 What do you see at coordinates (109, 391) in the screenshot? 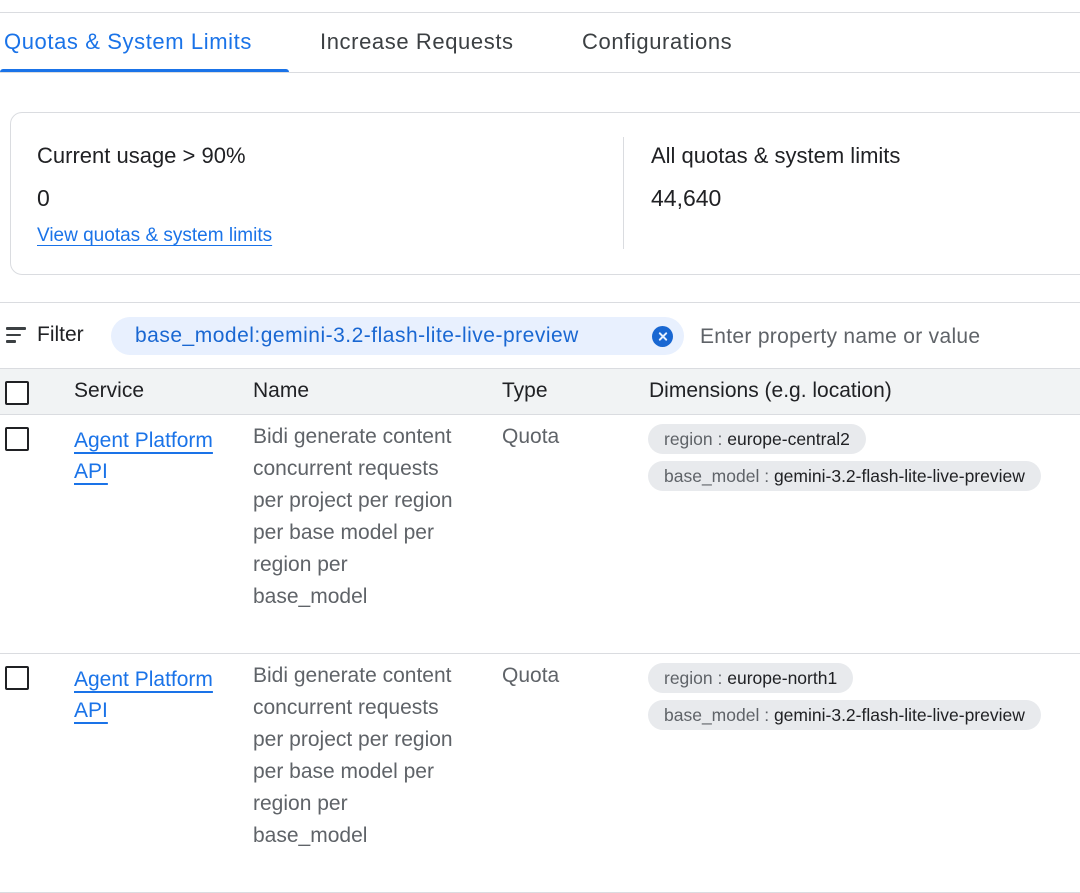
I see `column-header-service: Service` at bounding box center [109, 391].